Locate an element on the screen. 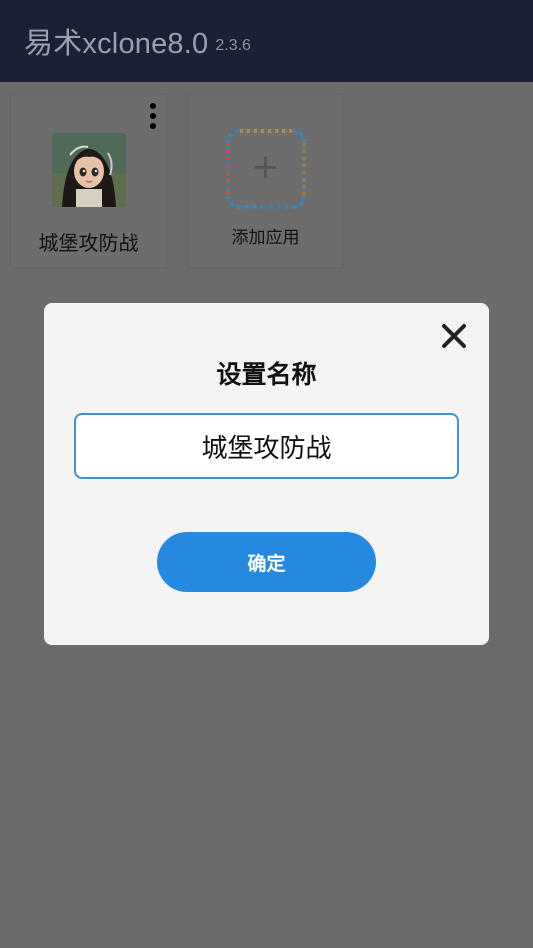 The image size is (533, 948). app-version: 2.3.6 is located at coordinates (233, 45).